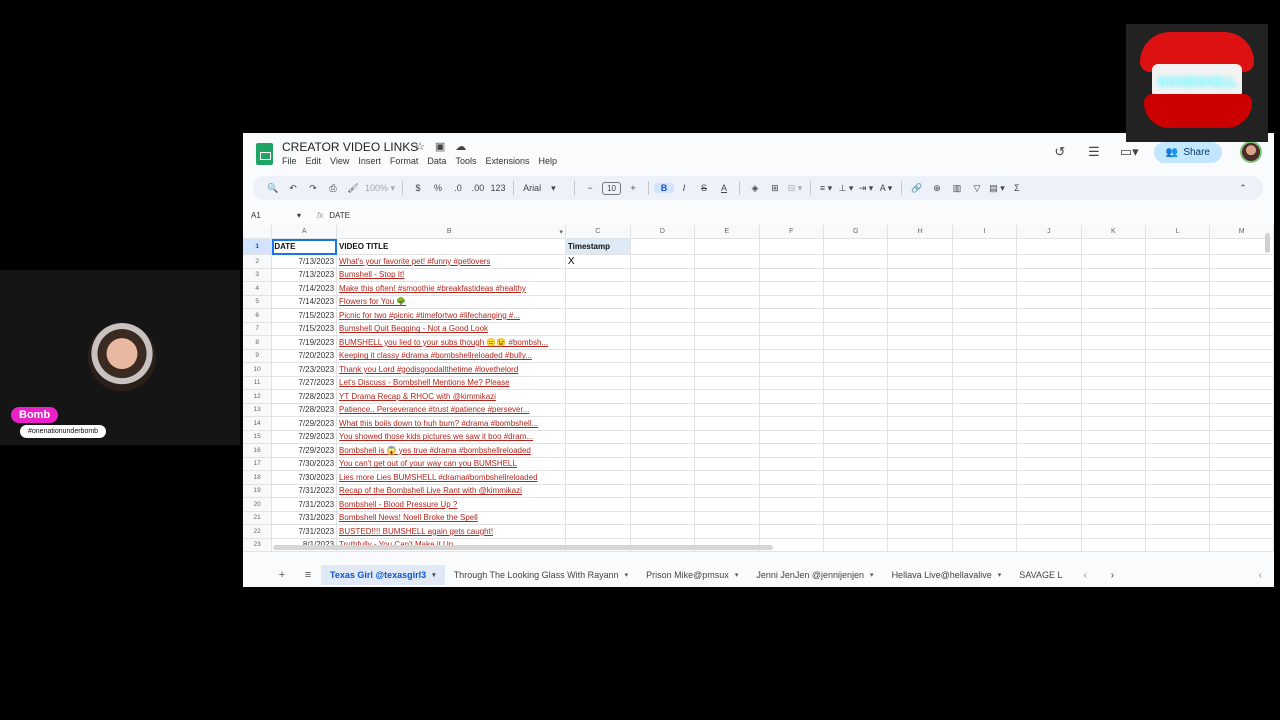  What do you see at coordinates (258, 232) in the screenshot?
I see `select-all-corner` at bounding box center [258, 232].